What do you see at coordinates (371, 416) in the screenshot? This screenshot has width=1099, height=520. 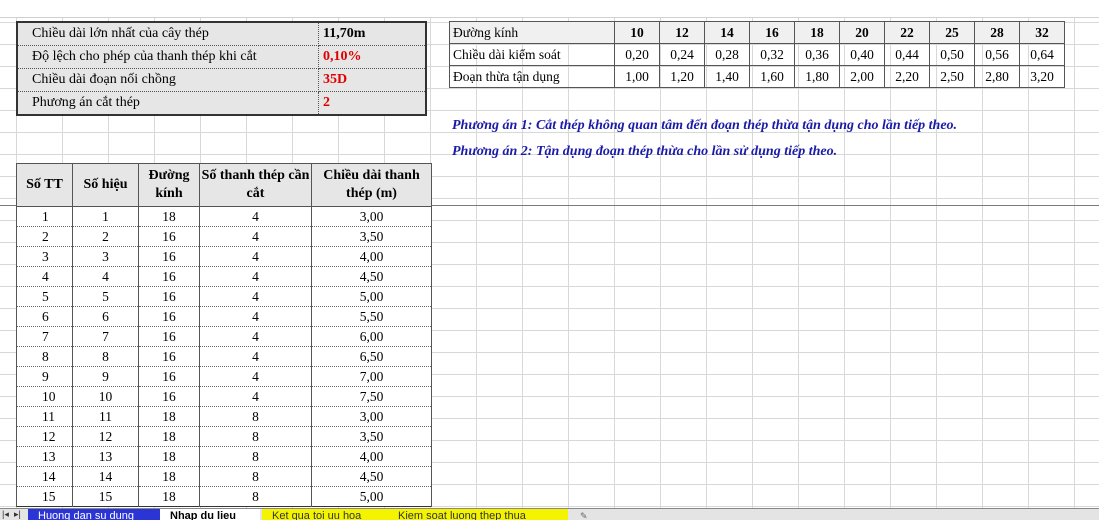 I see `table-cell: 3,00` at bounding box center [371, 416].